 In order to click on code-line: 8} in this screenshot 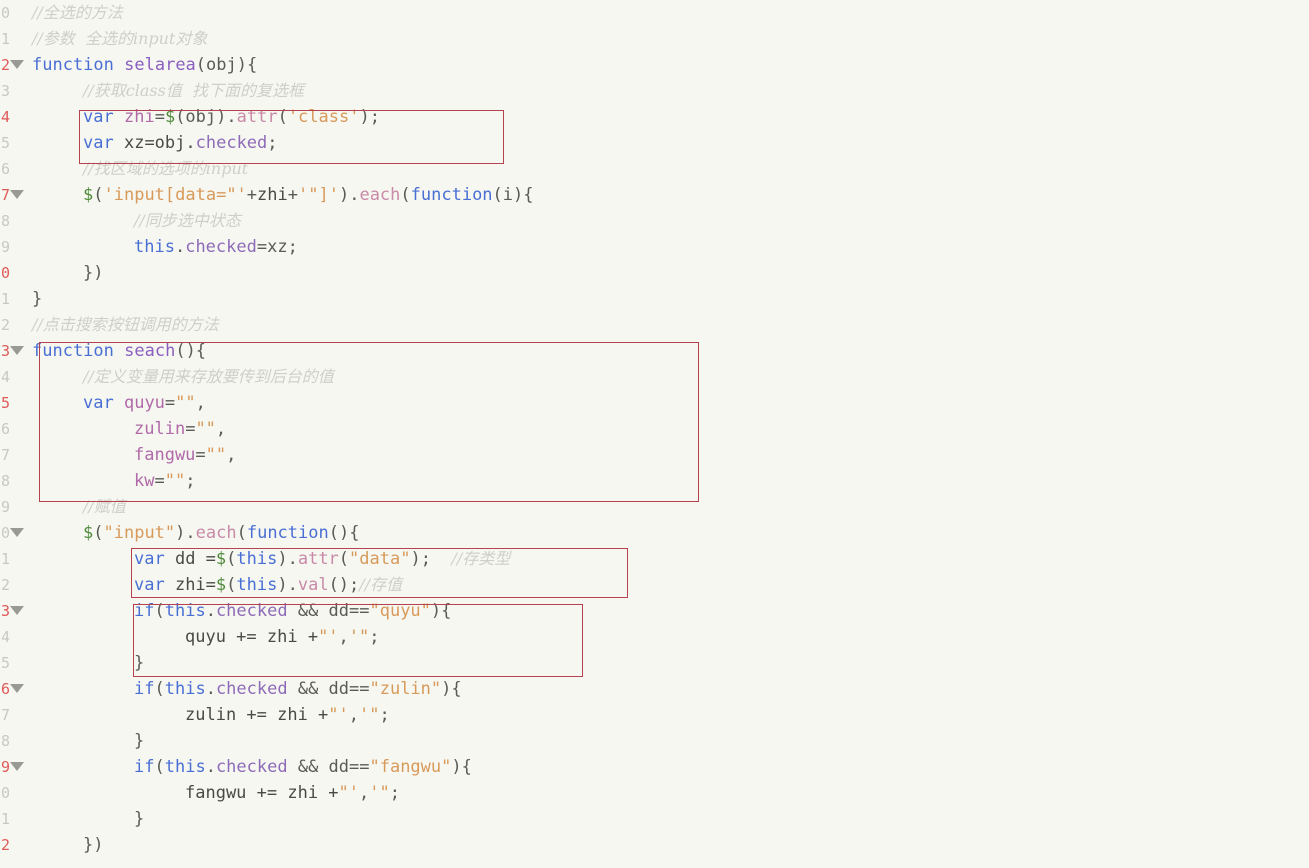, I will do `click(654, 741)`.